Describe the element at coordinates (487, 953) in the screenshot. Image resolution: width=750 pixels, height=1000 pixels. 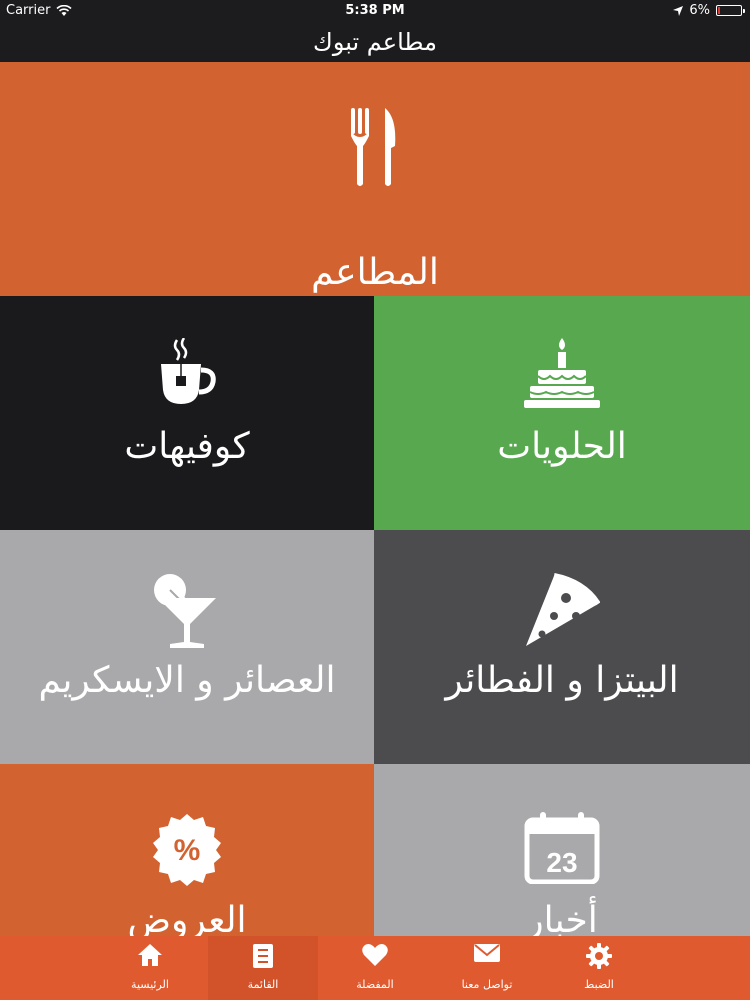
I see `mail-icon` at that location.